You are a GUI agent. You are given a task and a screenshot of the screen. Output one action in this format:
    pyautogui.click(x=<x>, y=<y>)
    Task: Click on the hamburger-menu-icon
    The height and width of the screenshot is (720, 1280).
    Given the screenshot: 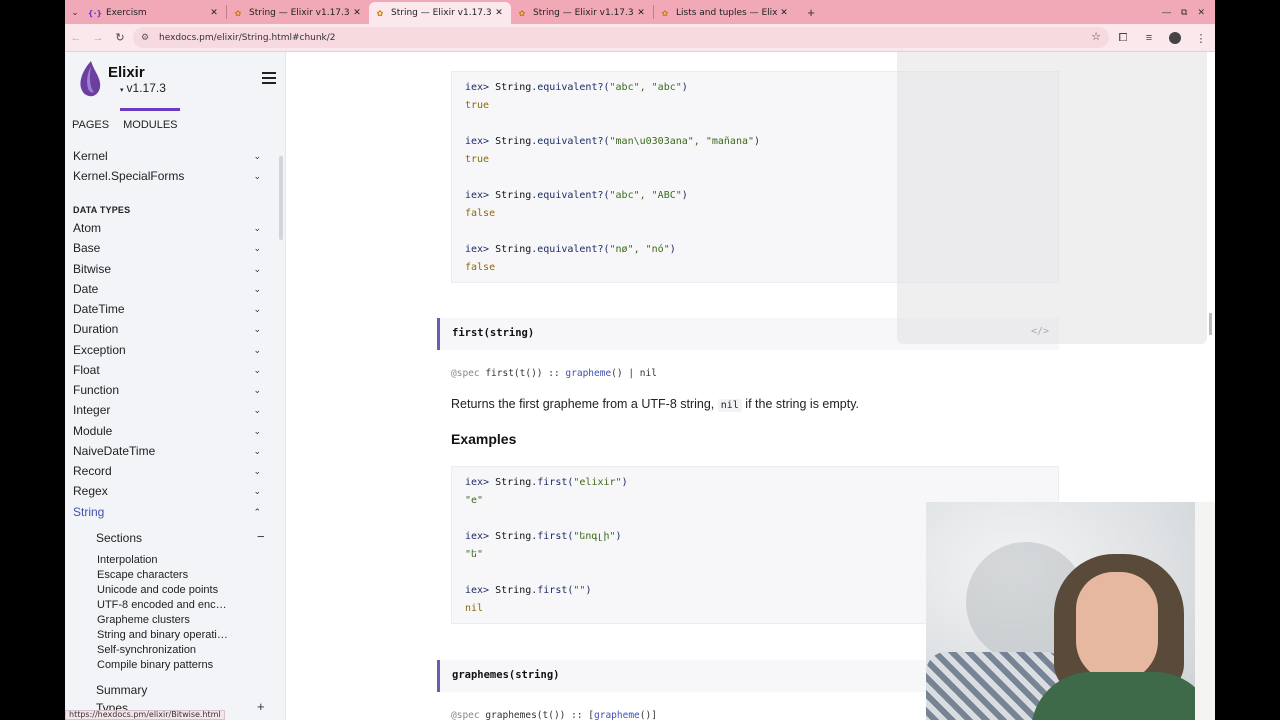 What is the action you would take?
    pyautogui.click(x=269, y=79)
    